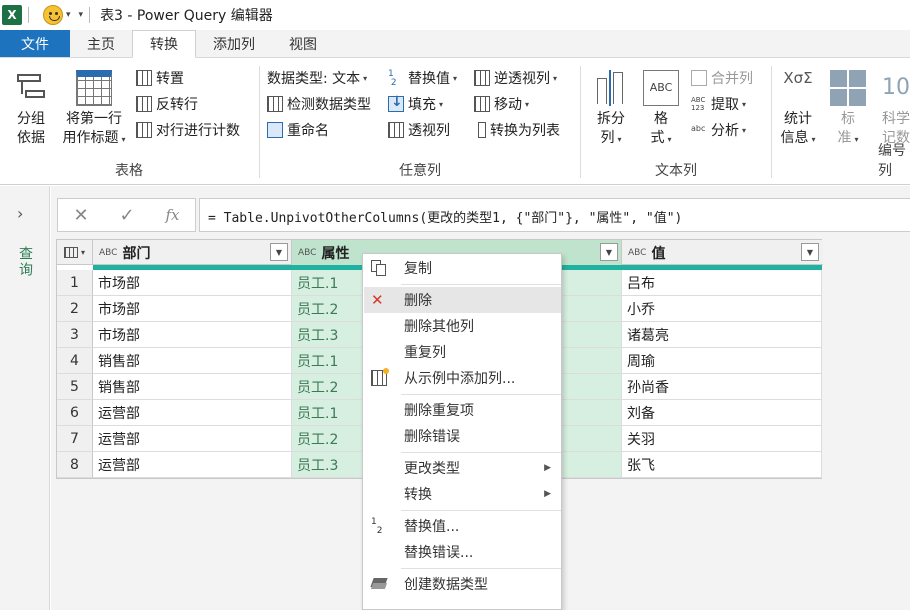  What do you see at coordinates (725, 131) in the screenshot?
I see `parse-label: 分析` at bounding box center [725, 131].